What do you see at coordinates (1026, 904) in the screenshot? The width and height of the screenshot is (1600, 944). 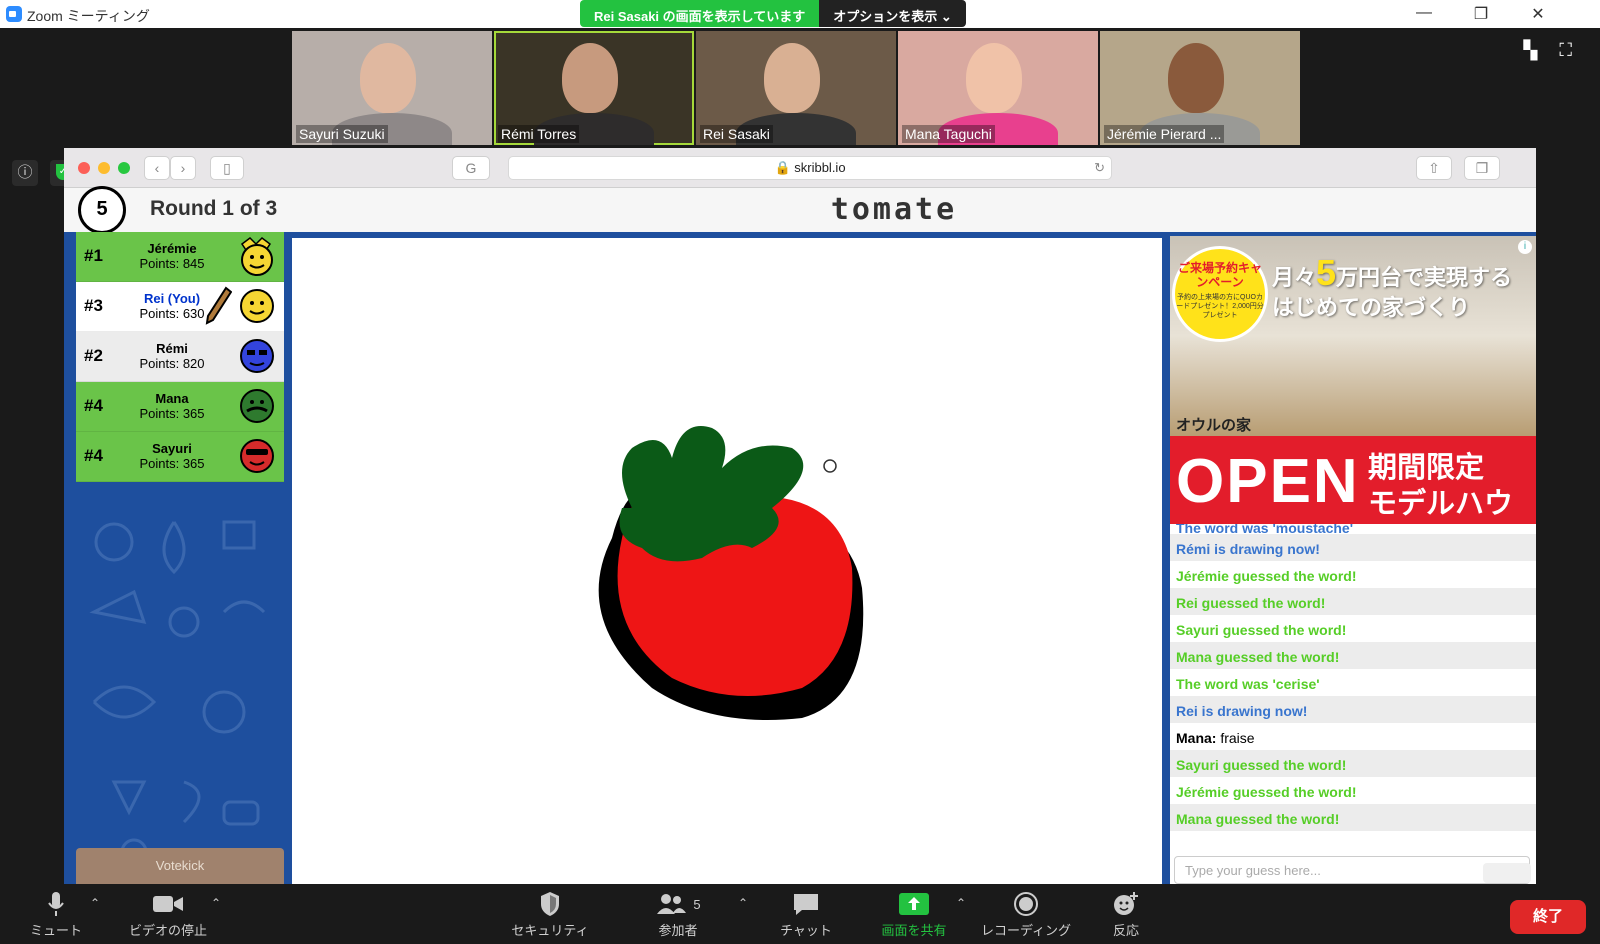 I see `record-icon` at bounding box center [1026, 904].